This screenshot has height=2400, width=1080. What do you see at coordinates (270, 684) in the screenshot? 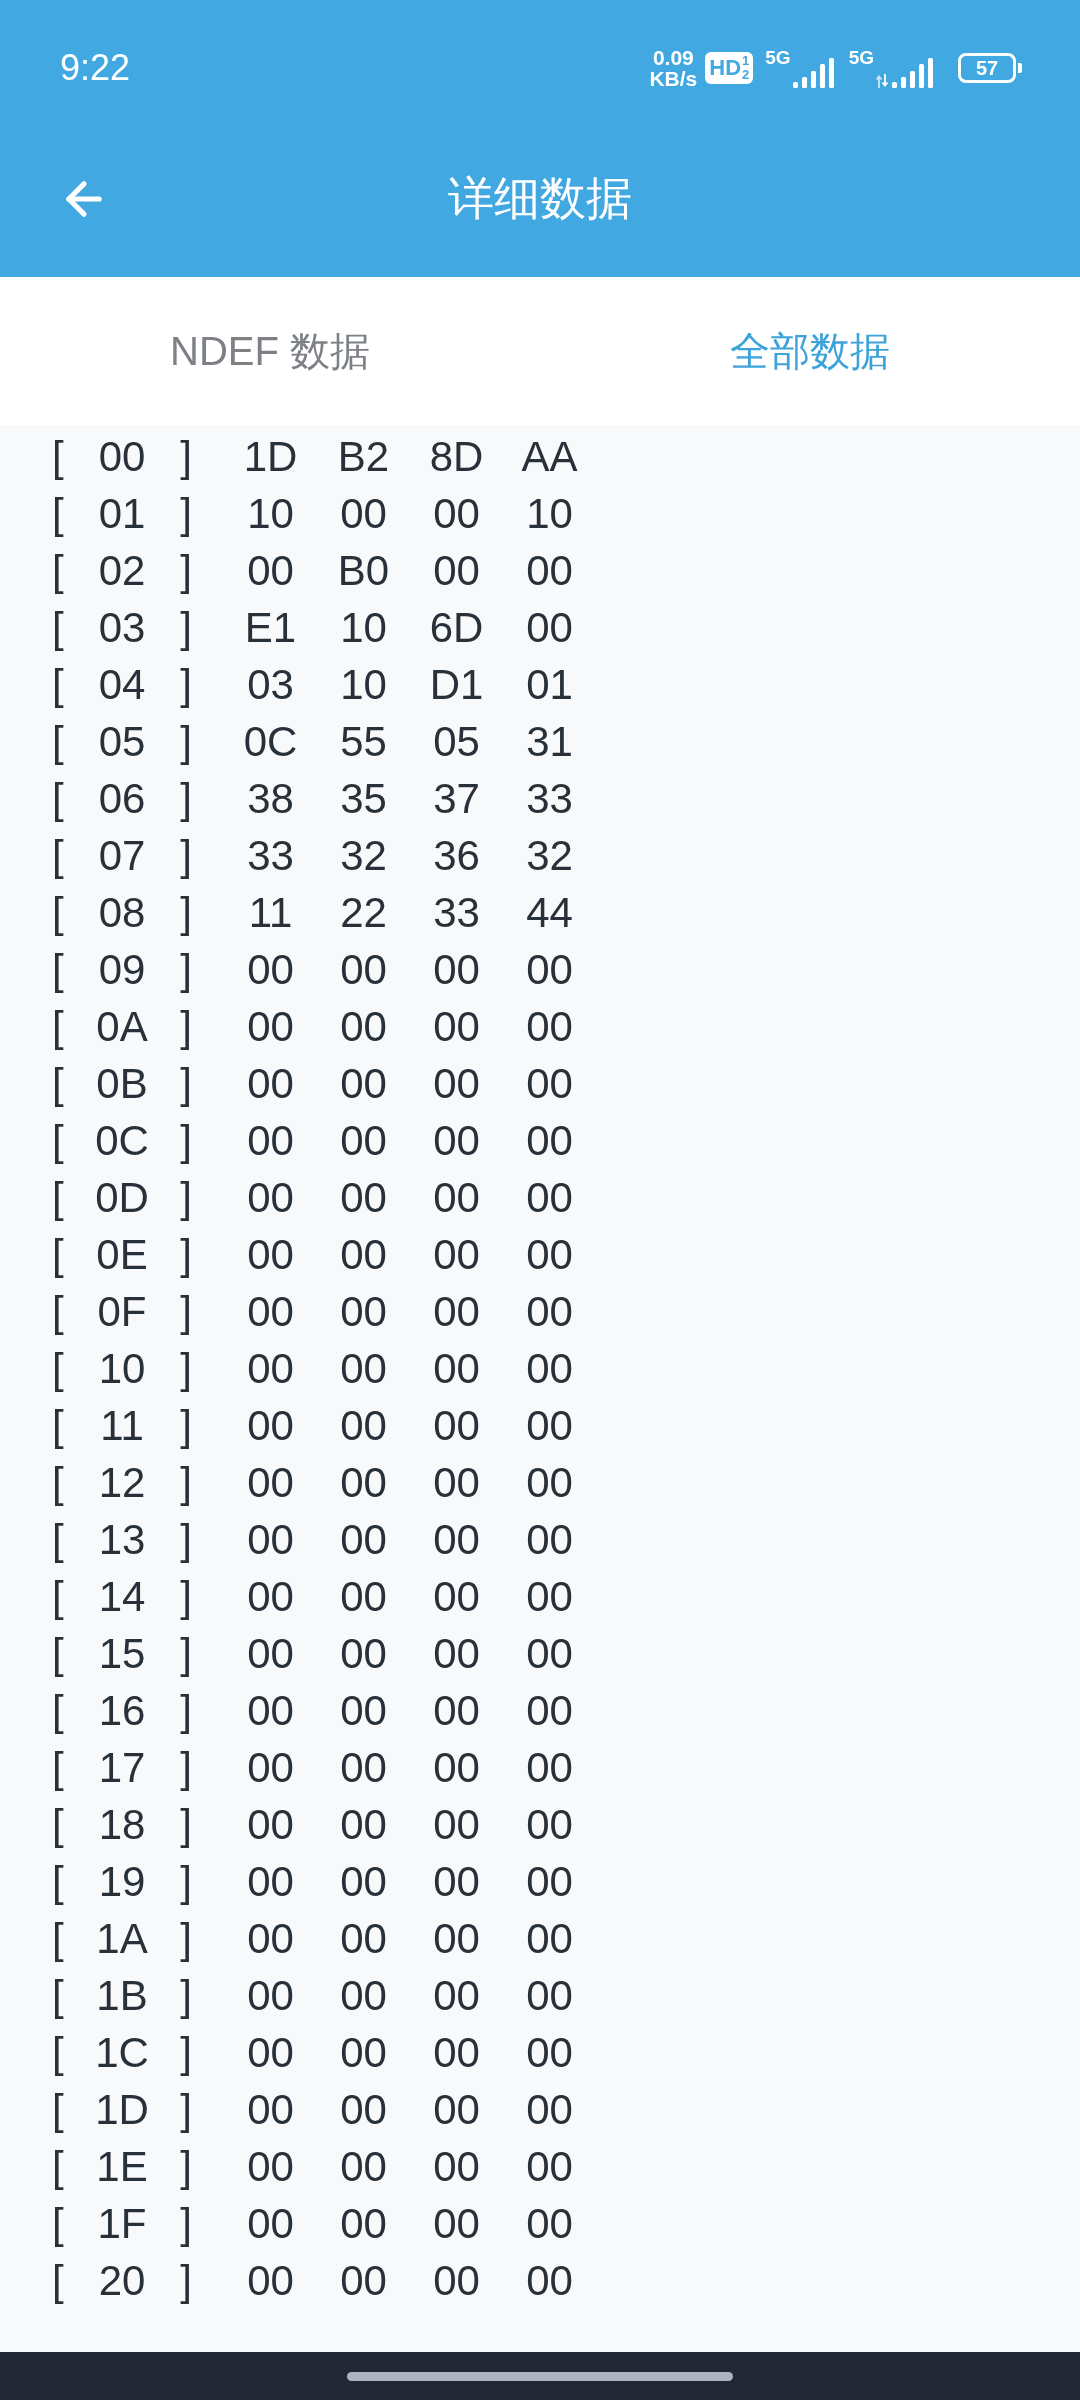
I see `byte-value: 03` at bounding box center [270, 684].